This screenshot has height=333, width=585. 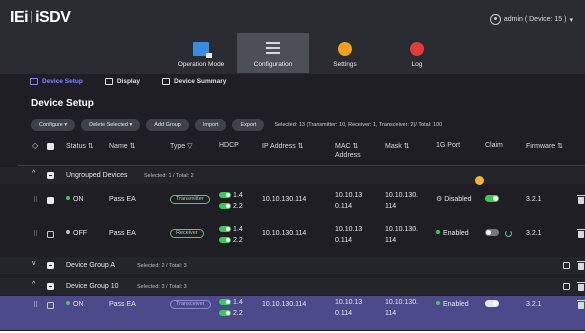 I want to click on nav-label: Settings, so click(x=345, y=64).